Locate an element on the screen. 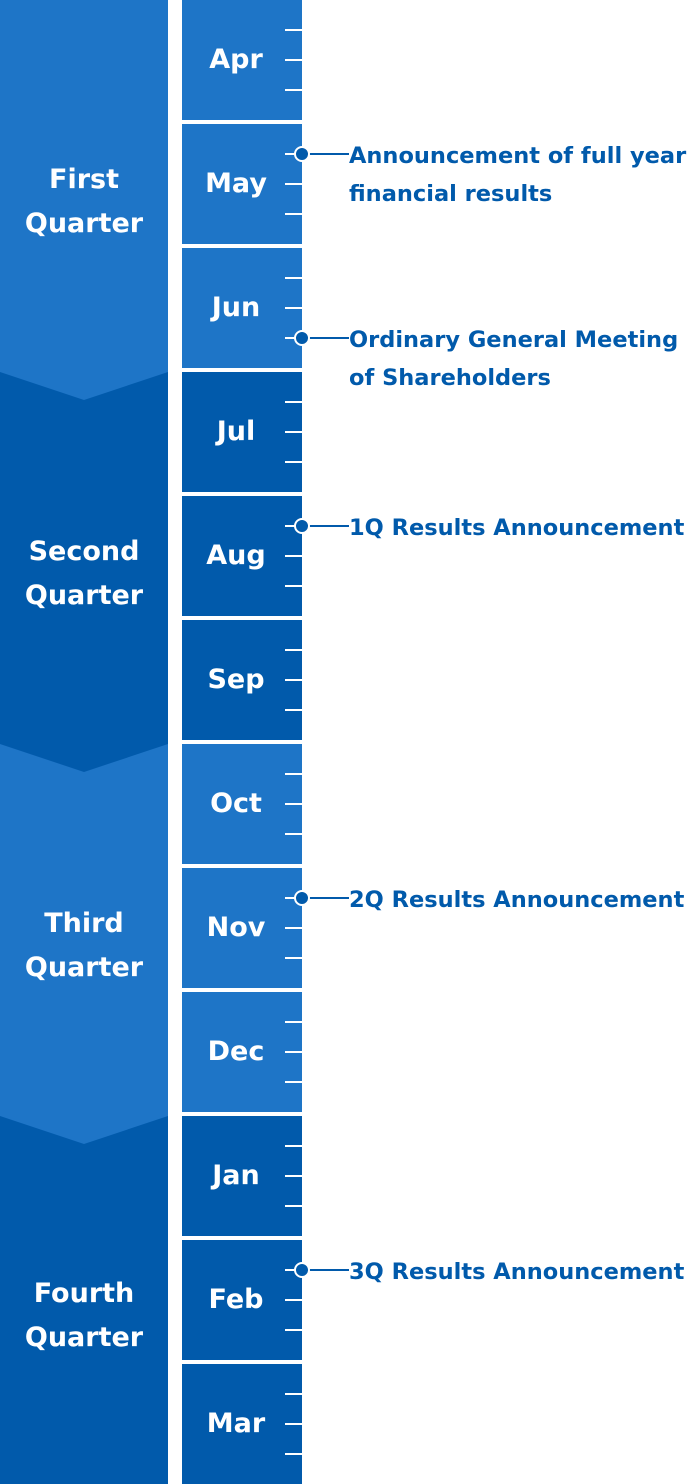  month-label: Oct is located at coordinates (236, 803).